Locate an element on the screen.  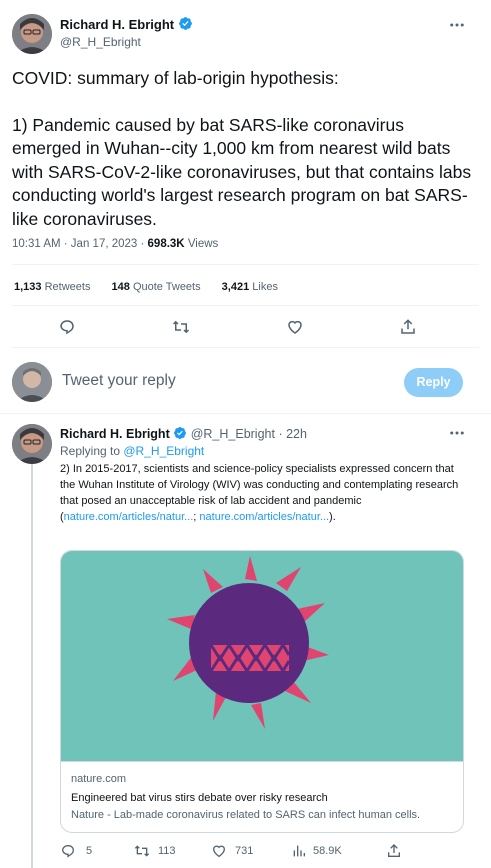
reply-author-name: Richard H. Ebright is located at coordinates (115, 434).